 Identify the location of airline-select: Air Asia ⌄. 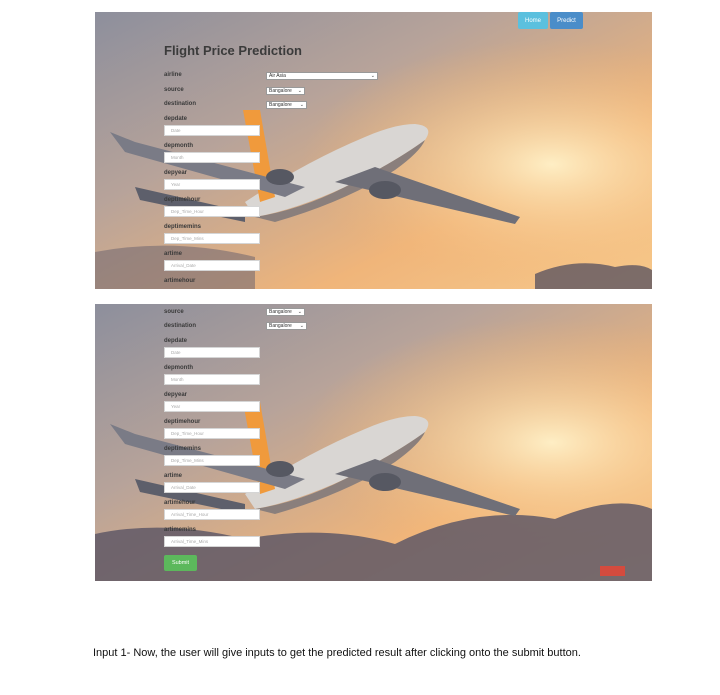
(322, 76).